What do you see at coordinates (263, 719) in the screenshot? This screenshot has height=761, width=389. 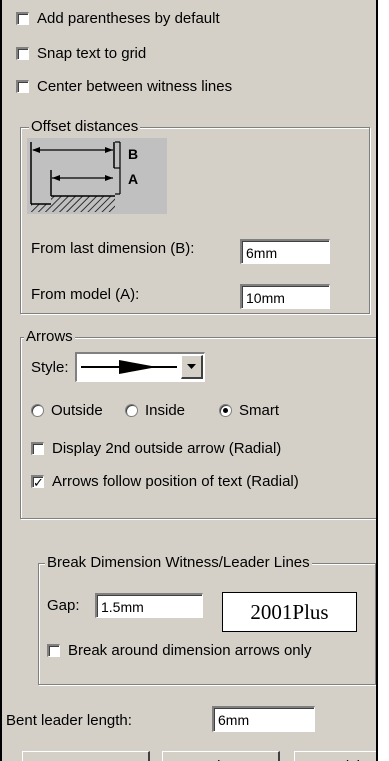 I see `bent-leader-field: 6mm` at bounding box center [263, 719].